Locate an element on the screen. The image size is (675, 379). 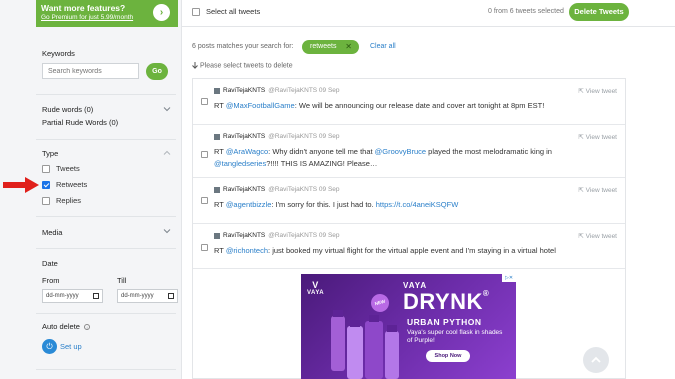
search-keywords-input is located at coordinates (90, 71).